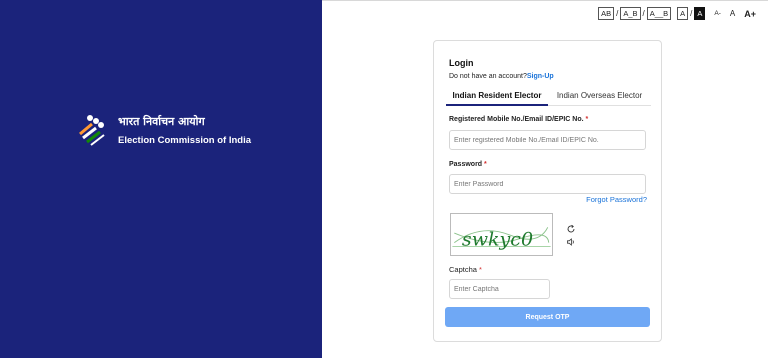 The image size is (768, 358). Describe the element at coordinates (547, 140) in the screenshot. I see `mobile-email-epic-input` at that location.